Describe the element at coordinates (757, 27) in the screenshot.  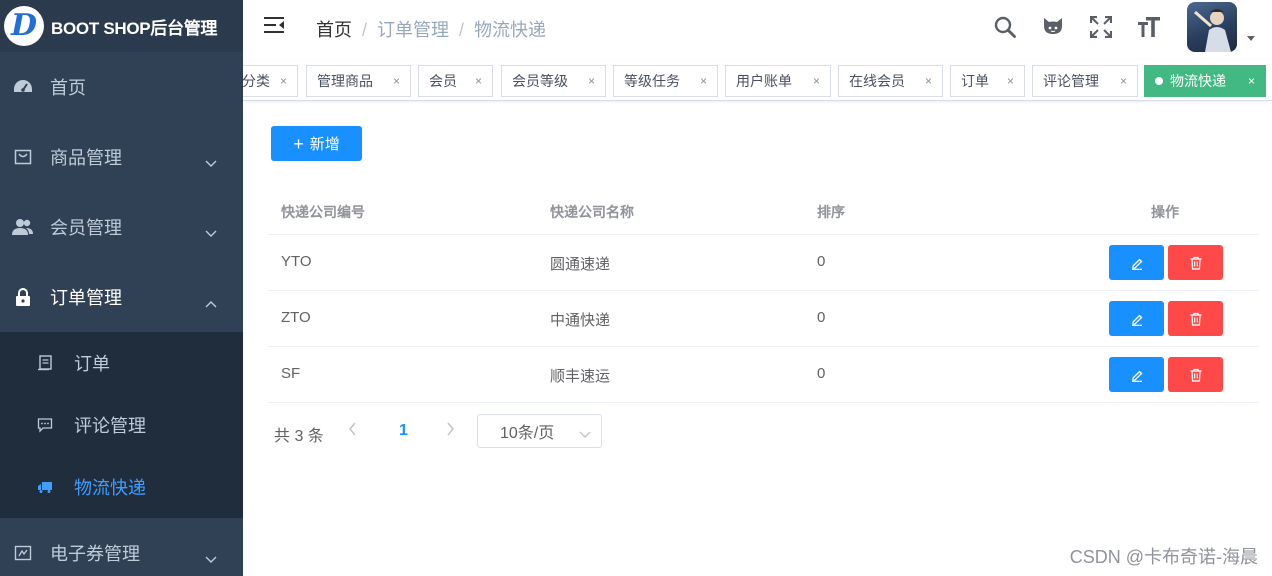
I see `navbar: 首页 / 订单管理 / 物流快递` at that location.